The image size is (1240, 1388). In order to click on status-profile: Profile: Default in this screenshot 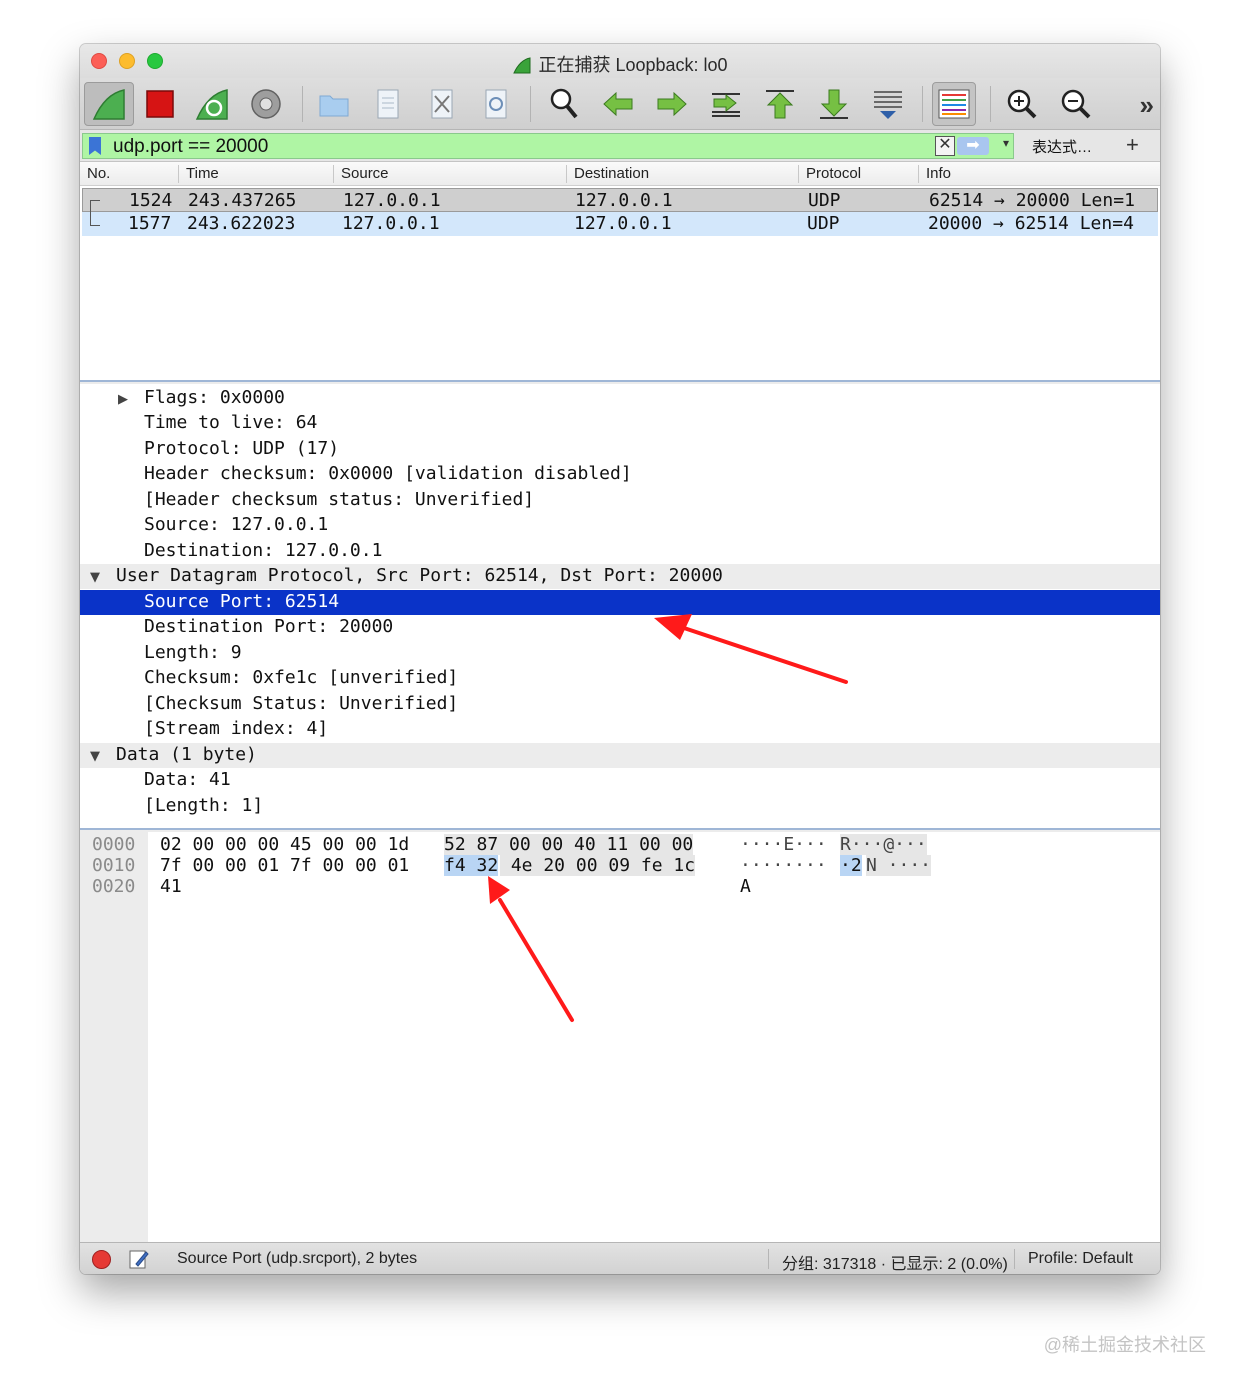, I will do `click(1080, 1259)`.